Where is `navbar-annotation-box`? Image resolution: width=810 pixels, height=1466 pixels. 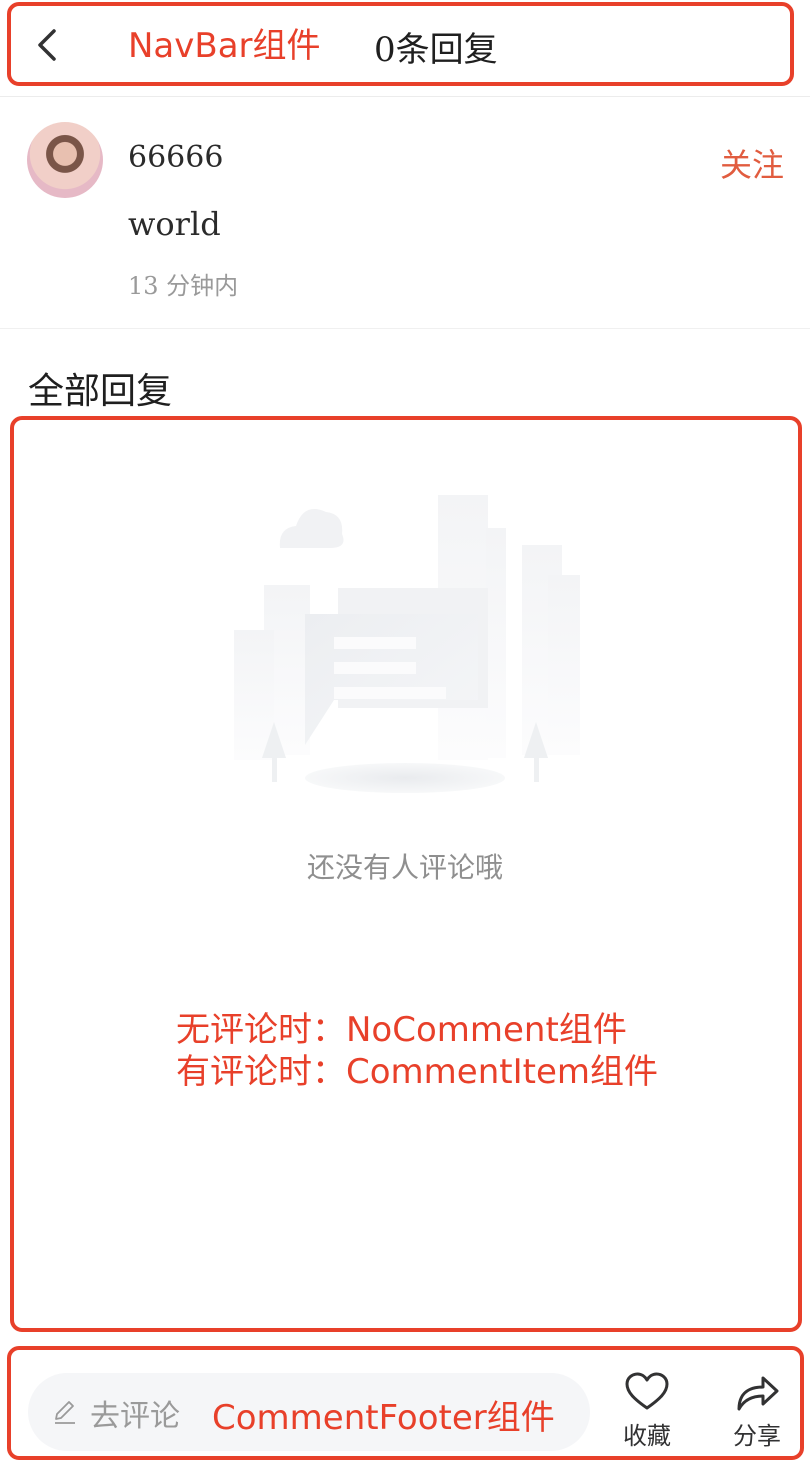 navbar-annotation-box is located at coordinates (400, 44).